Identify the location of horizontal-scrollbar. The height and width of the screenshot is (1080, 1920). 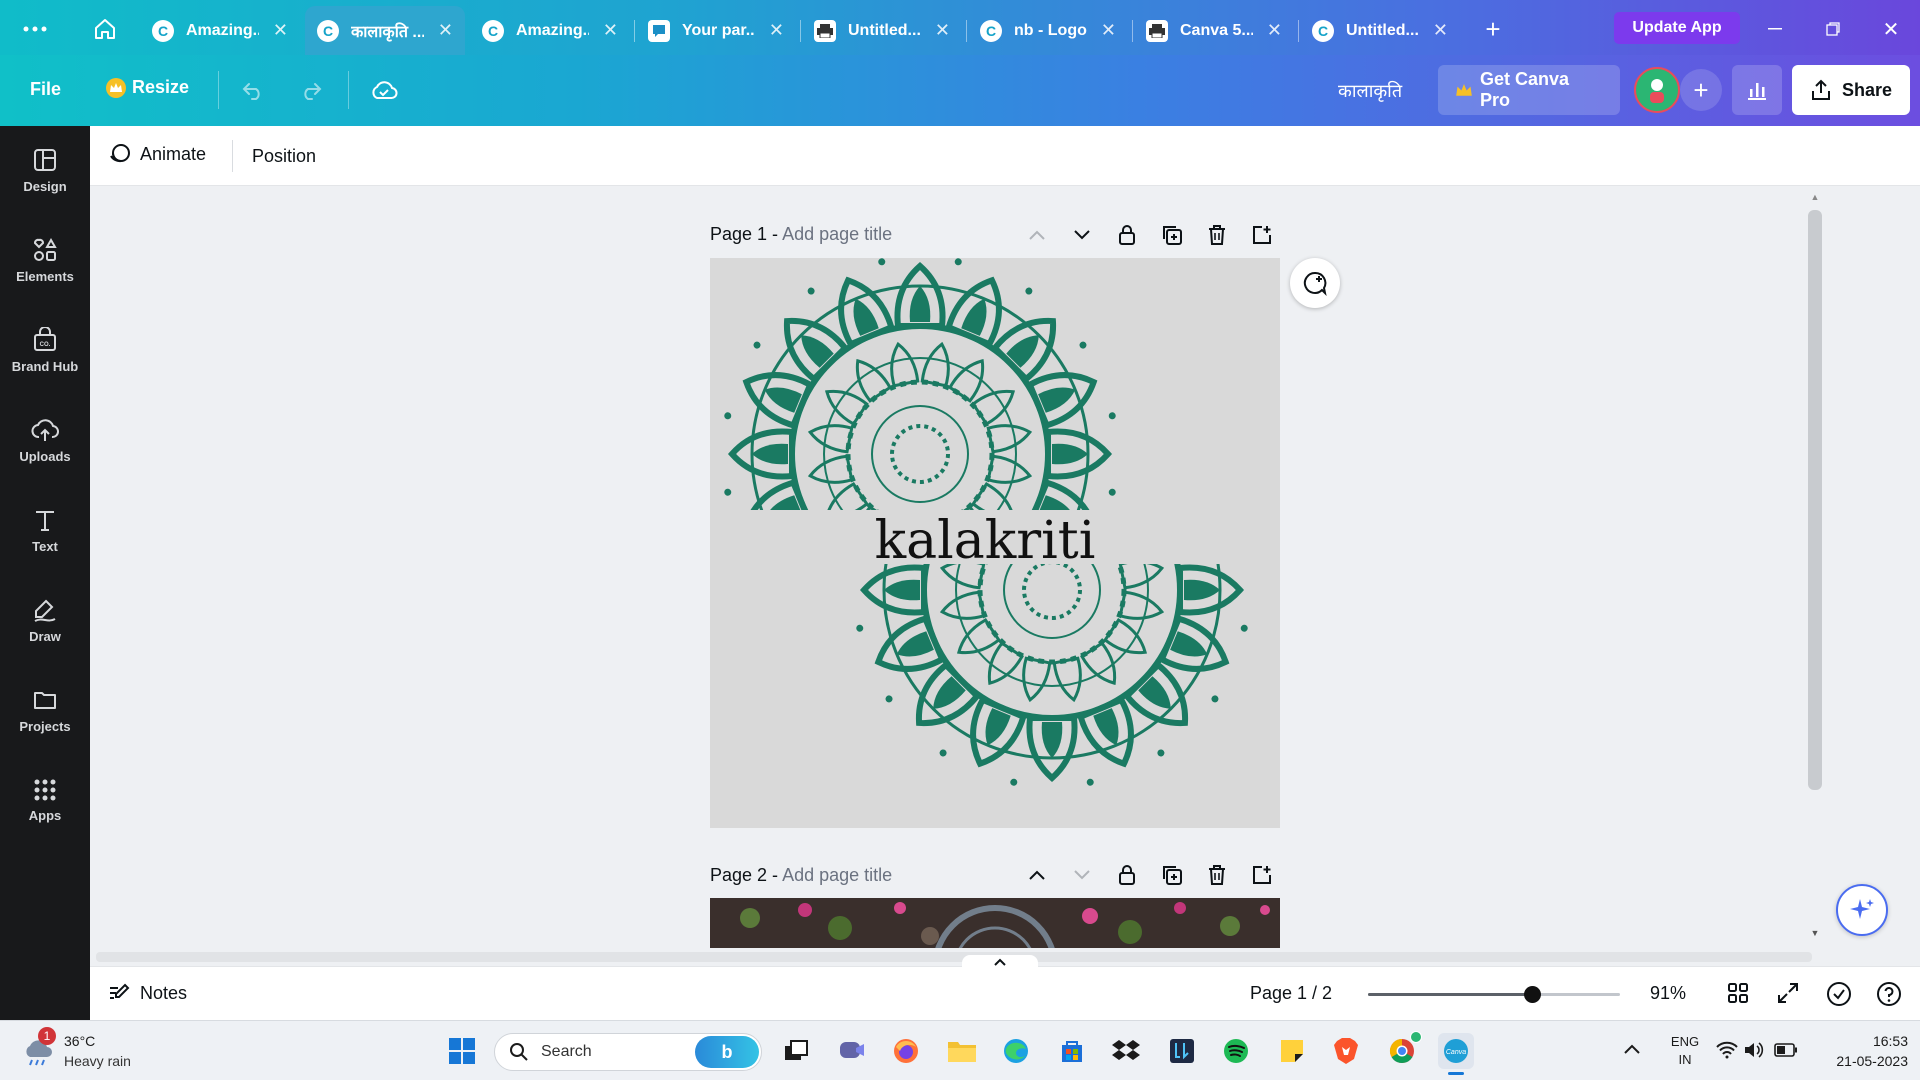
(954, 957).